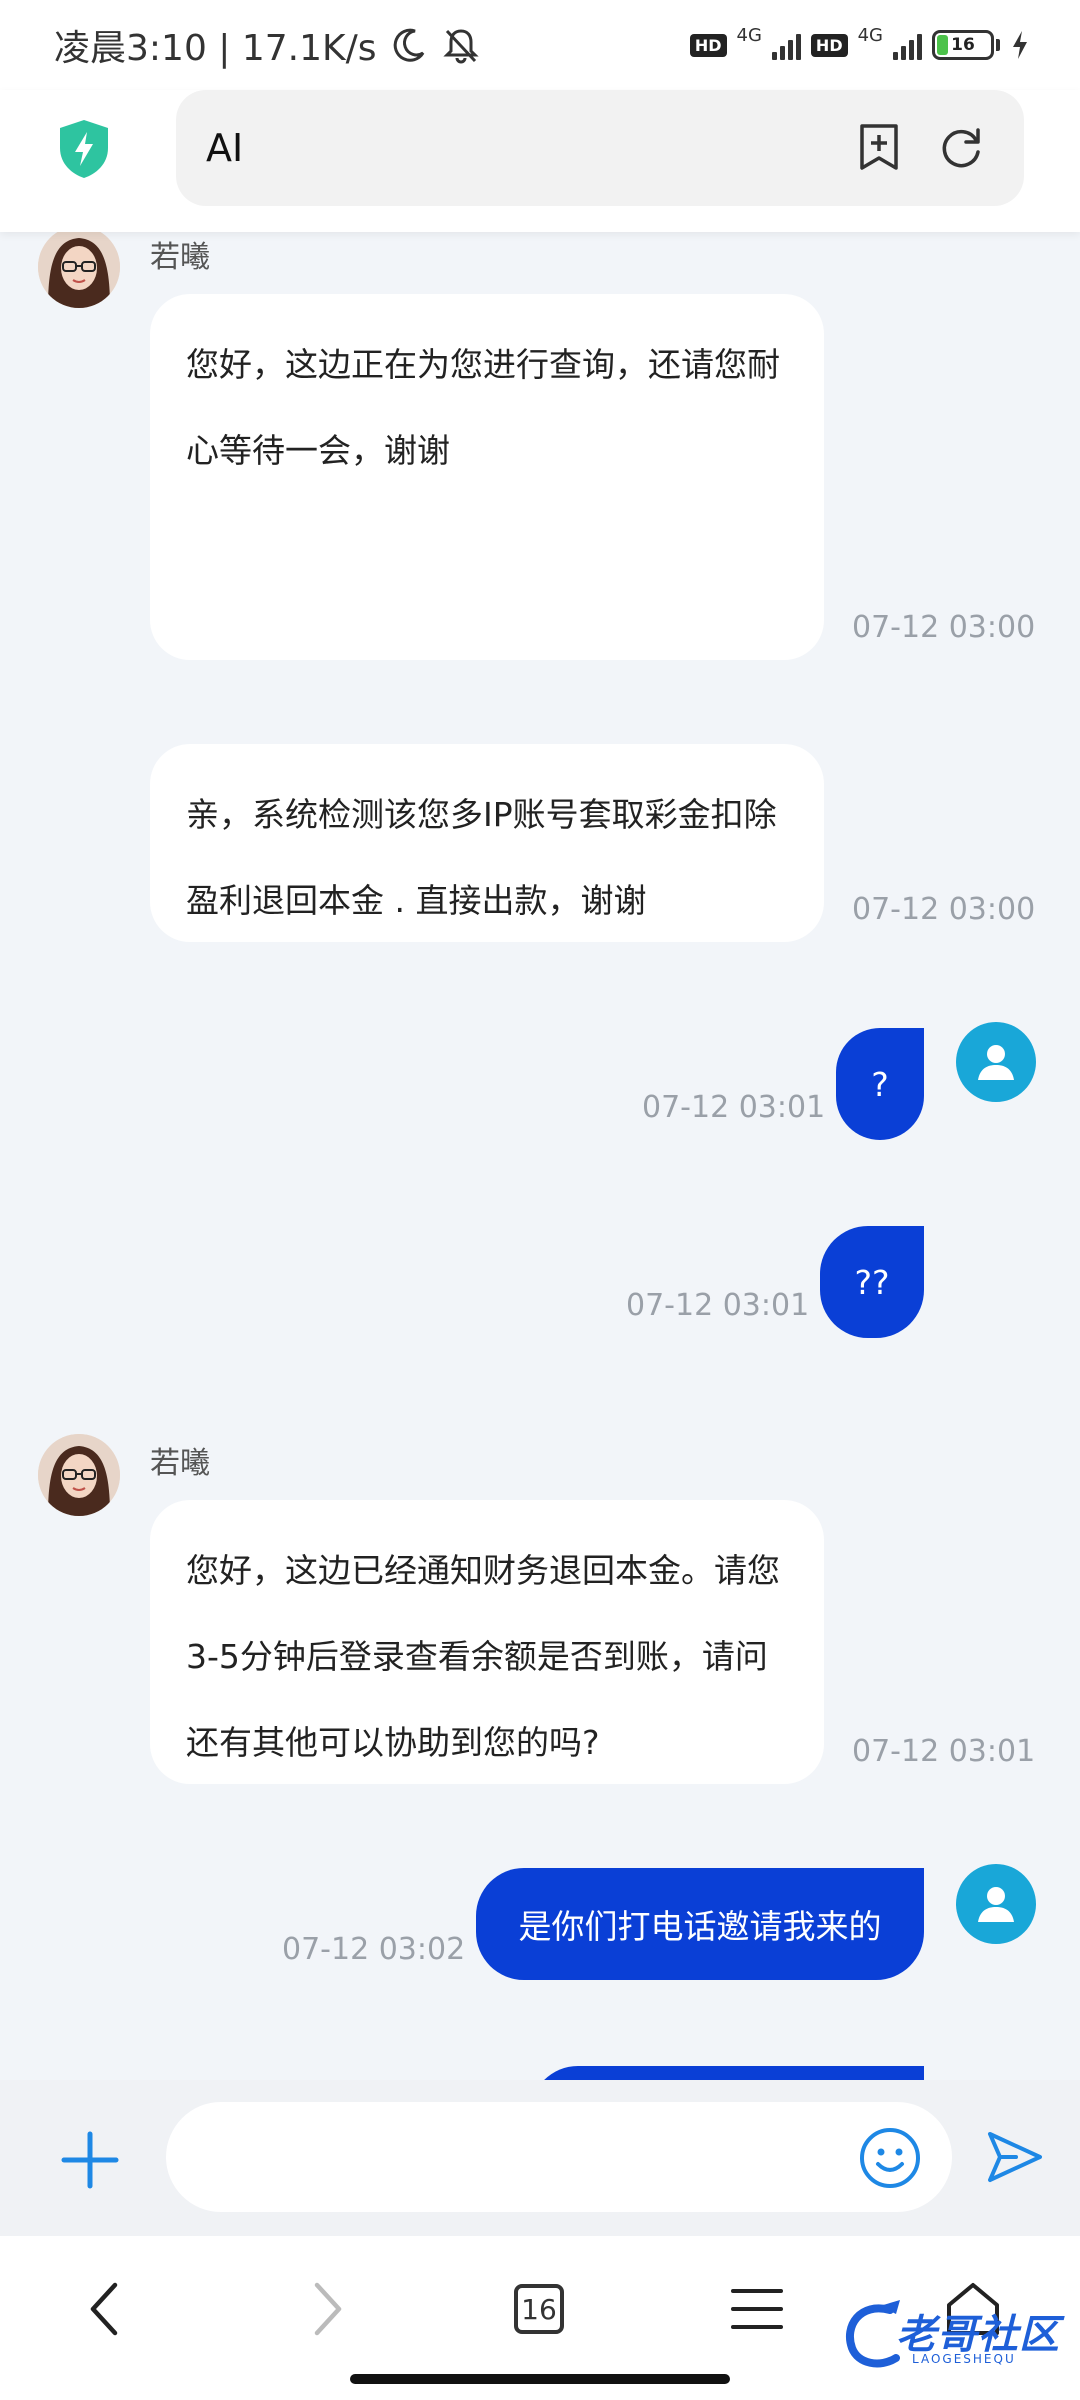 Image resolution: width=1080 pixels, height=2400 pixels. Describe the element at coordinates (225, 148) in the screenshot. I see `url-text: AI` at that location.